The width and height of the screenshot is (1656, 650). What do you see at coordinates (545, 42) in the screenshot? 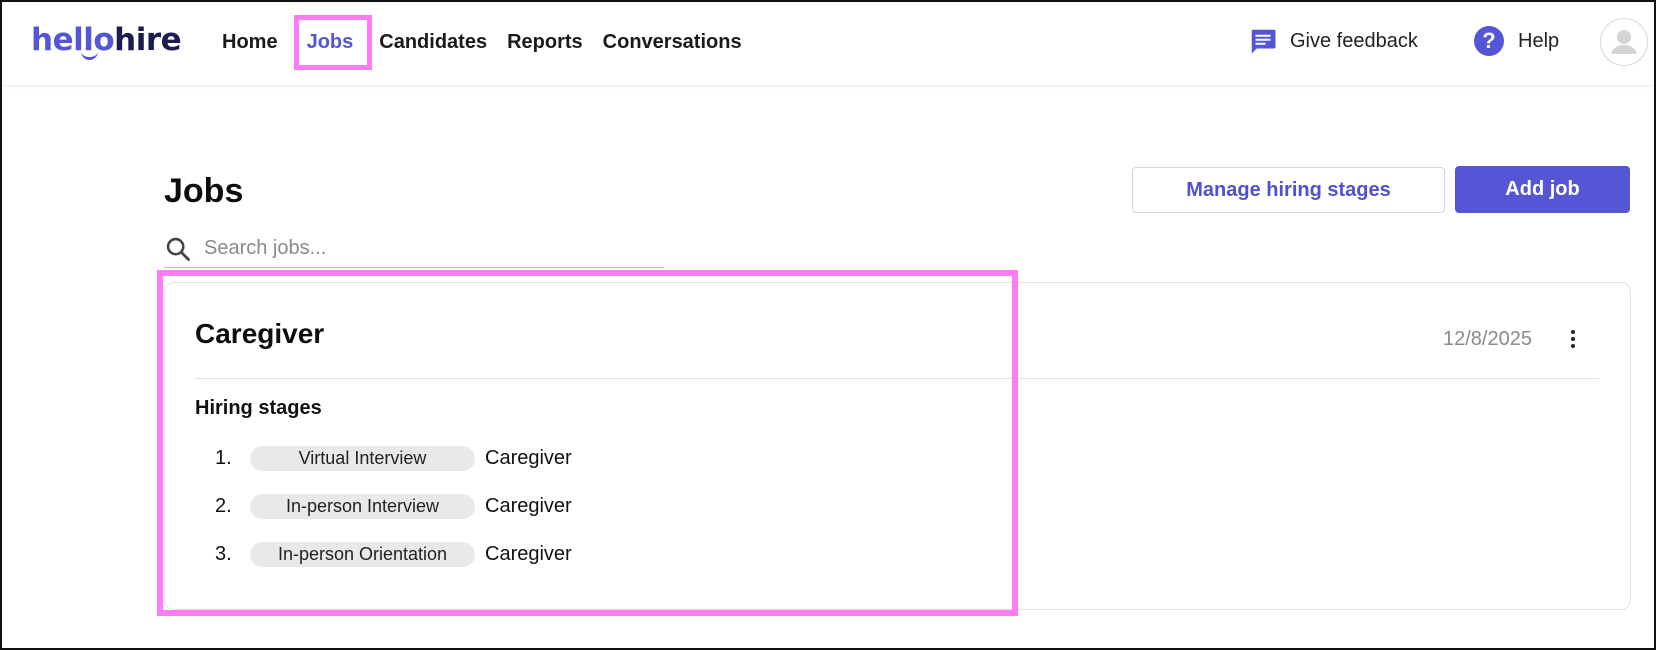
I see `nav-reports: Reports` at bounding box center [545, 42].